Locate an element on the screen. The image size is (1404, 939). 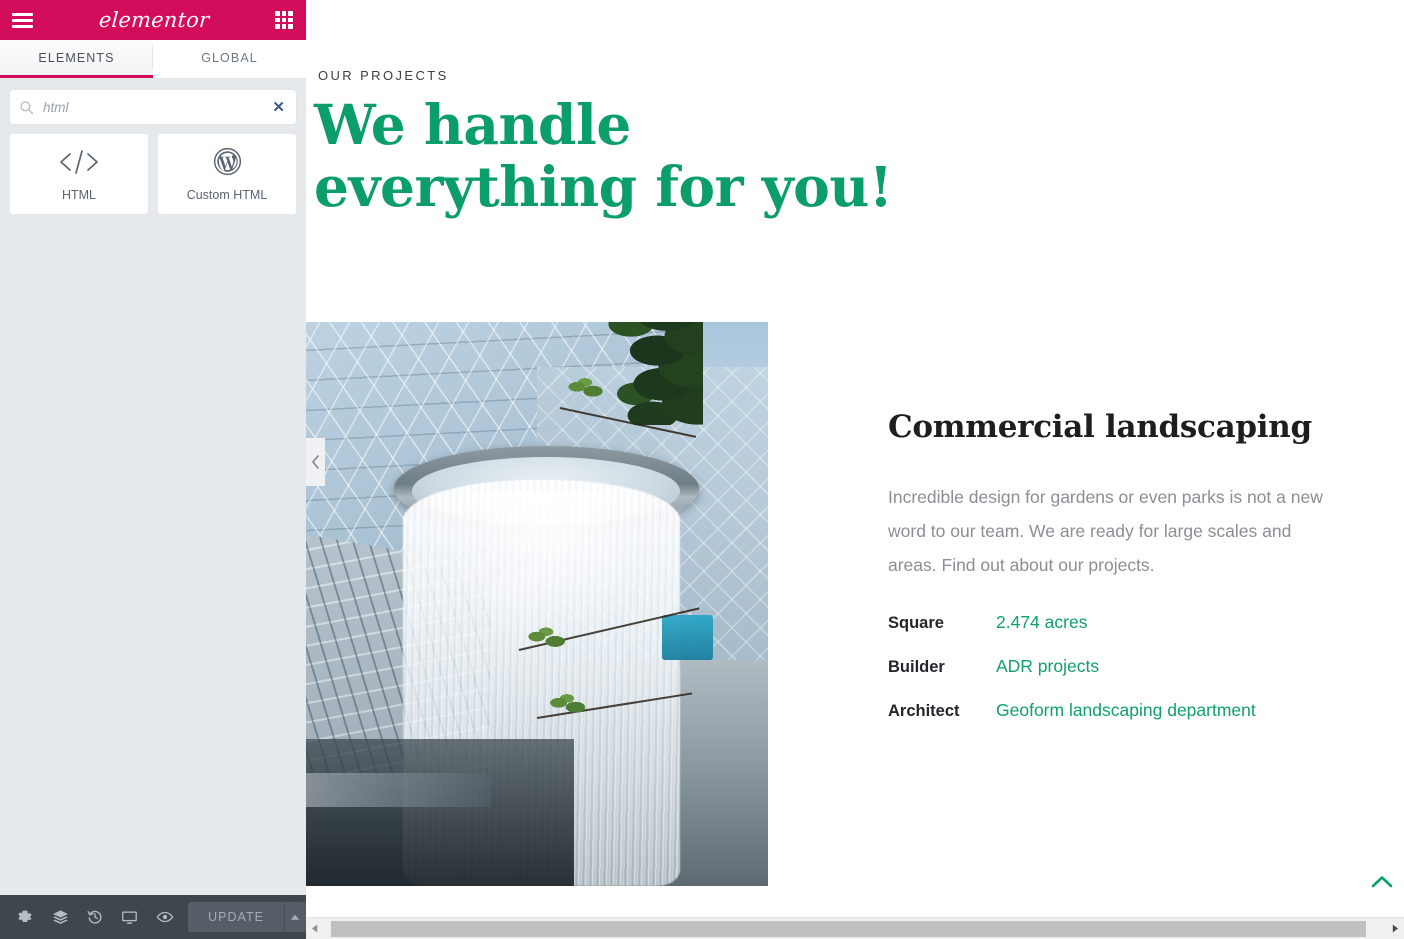
navigator-layers-icon is located at coordinates (60, 917).